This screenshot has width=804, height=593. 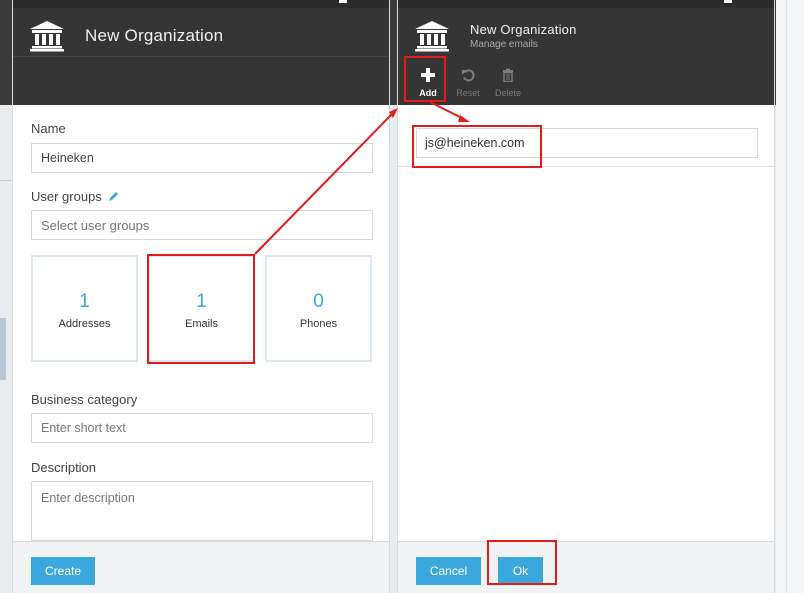 I want to click on create-button: Create, so click(x=63, y=571).